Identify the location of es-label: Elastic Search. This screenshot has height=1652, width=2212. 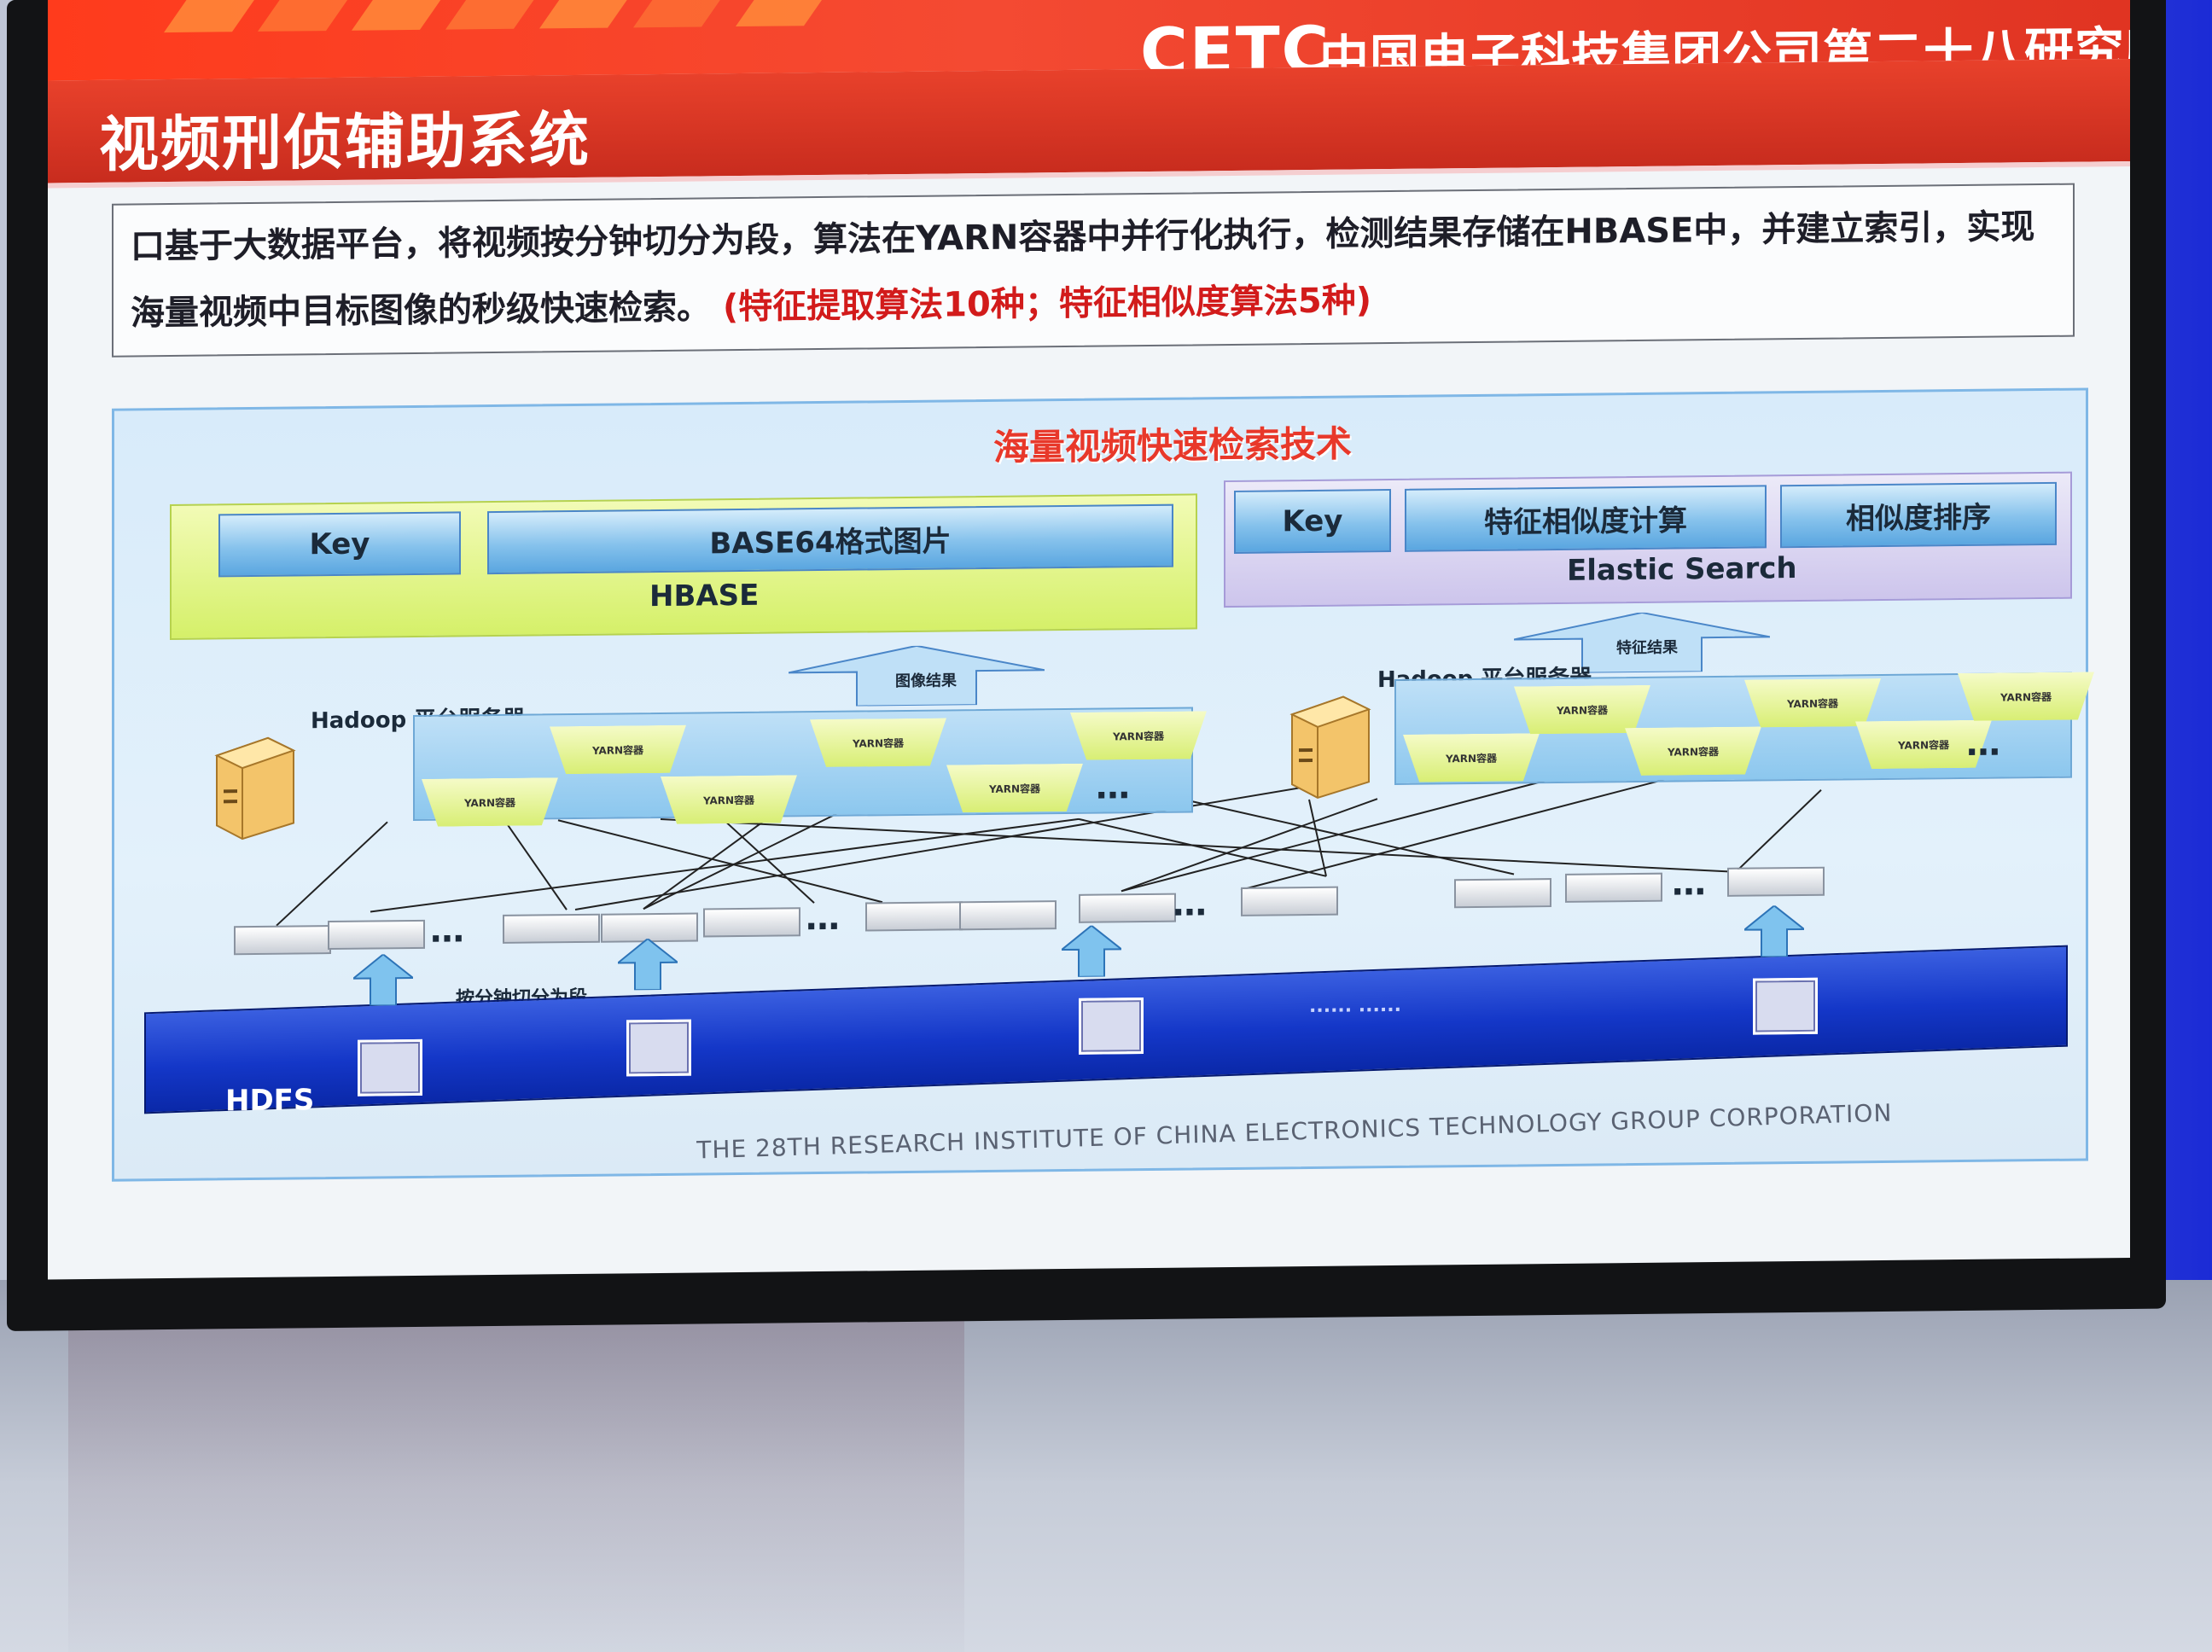
(1682, 569).